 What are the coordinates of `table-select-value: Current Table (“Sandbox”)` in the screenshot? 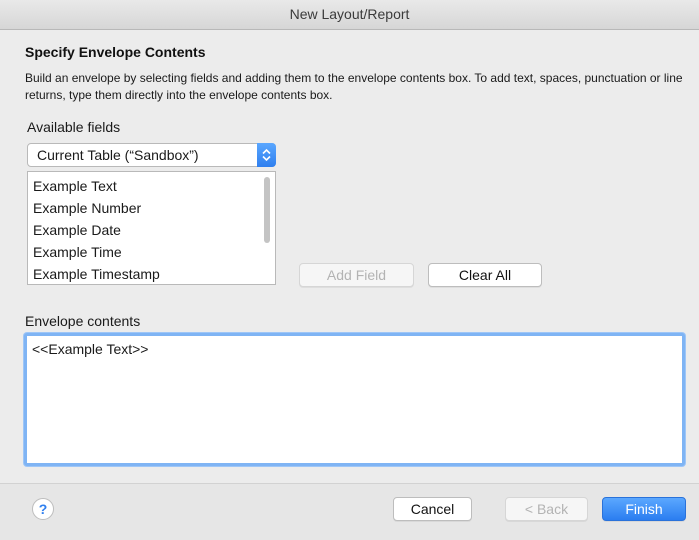 It's located at (118, 155).